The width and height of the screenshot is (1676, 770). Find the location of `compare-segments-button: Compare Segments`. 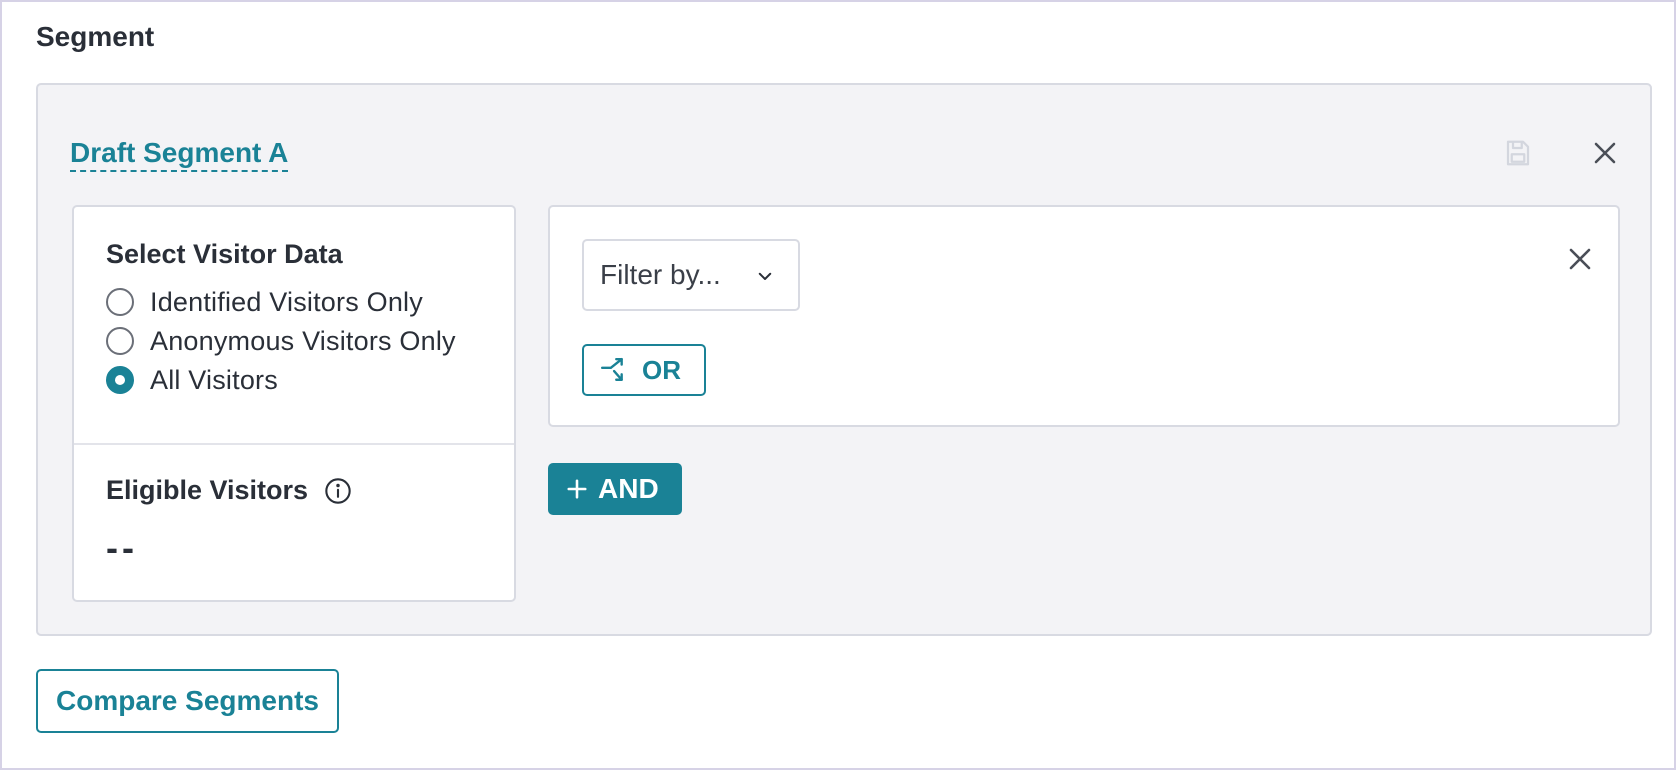

compare-segments-button: Compare Segments is located at coordinates (187, 701).